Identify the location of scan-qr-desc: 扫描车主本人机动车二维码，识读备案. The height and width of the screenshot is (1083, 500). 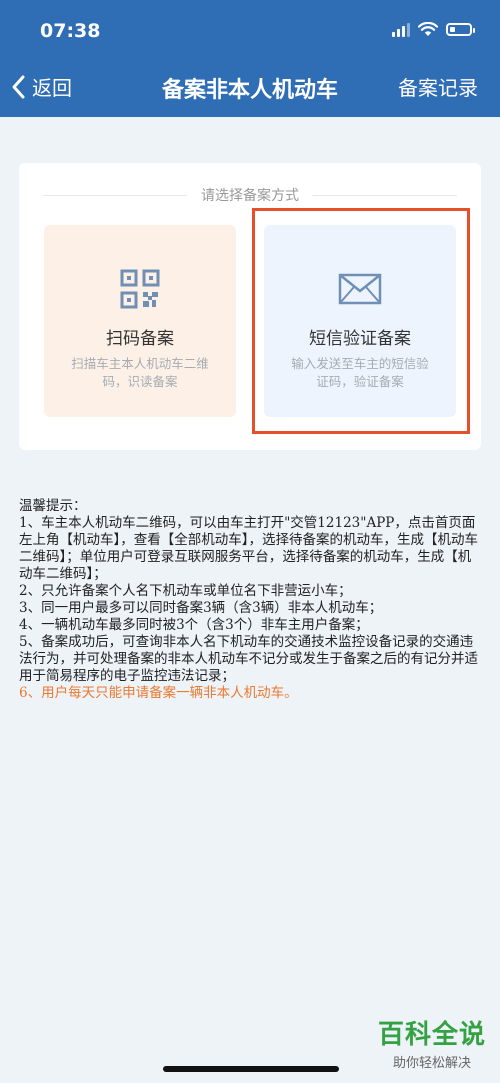
(140, 372).